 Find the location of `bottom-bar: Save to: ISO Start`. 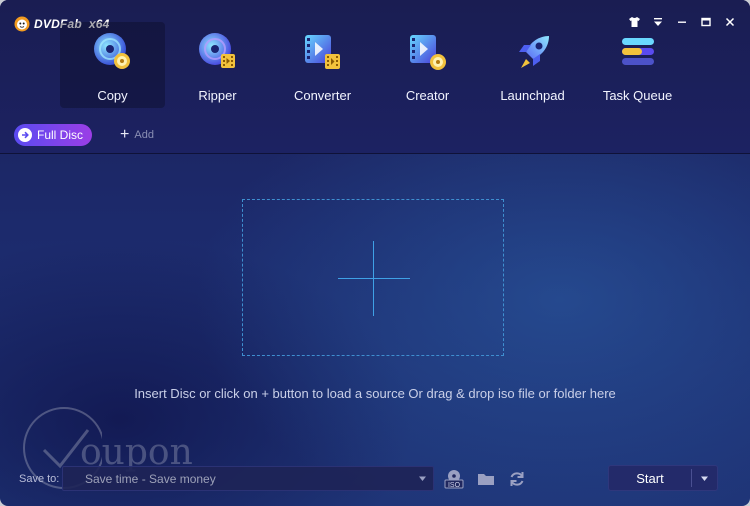

bottom-bar: Save to: ISO Start is located at coordinates (375, 484).